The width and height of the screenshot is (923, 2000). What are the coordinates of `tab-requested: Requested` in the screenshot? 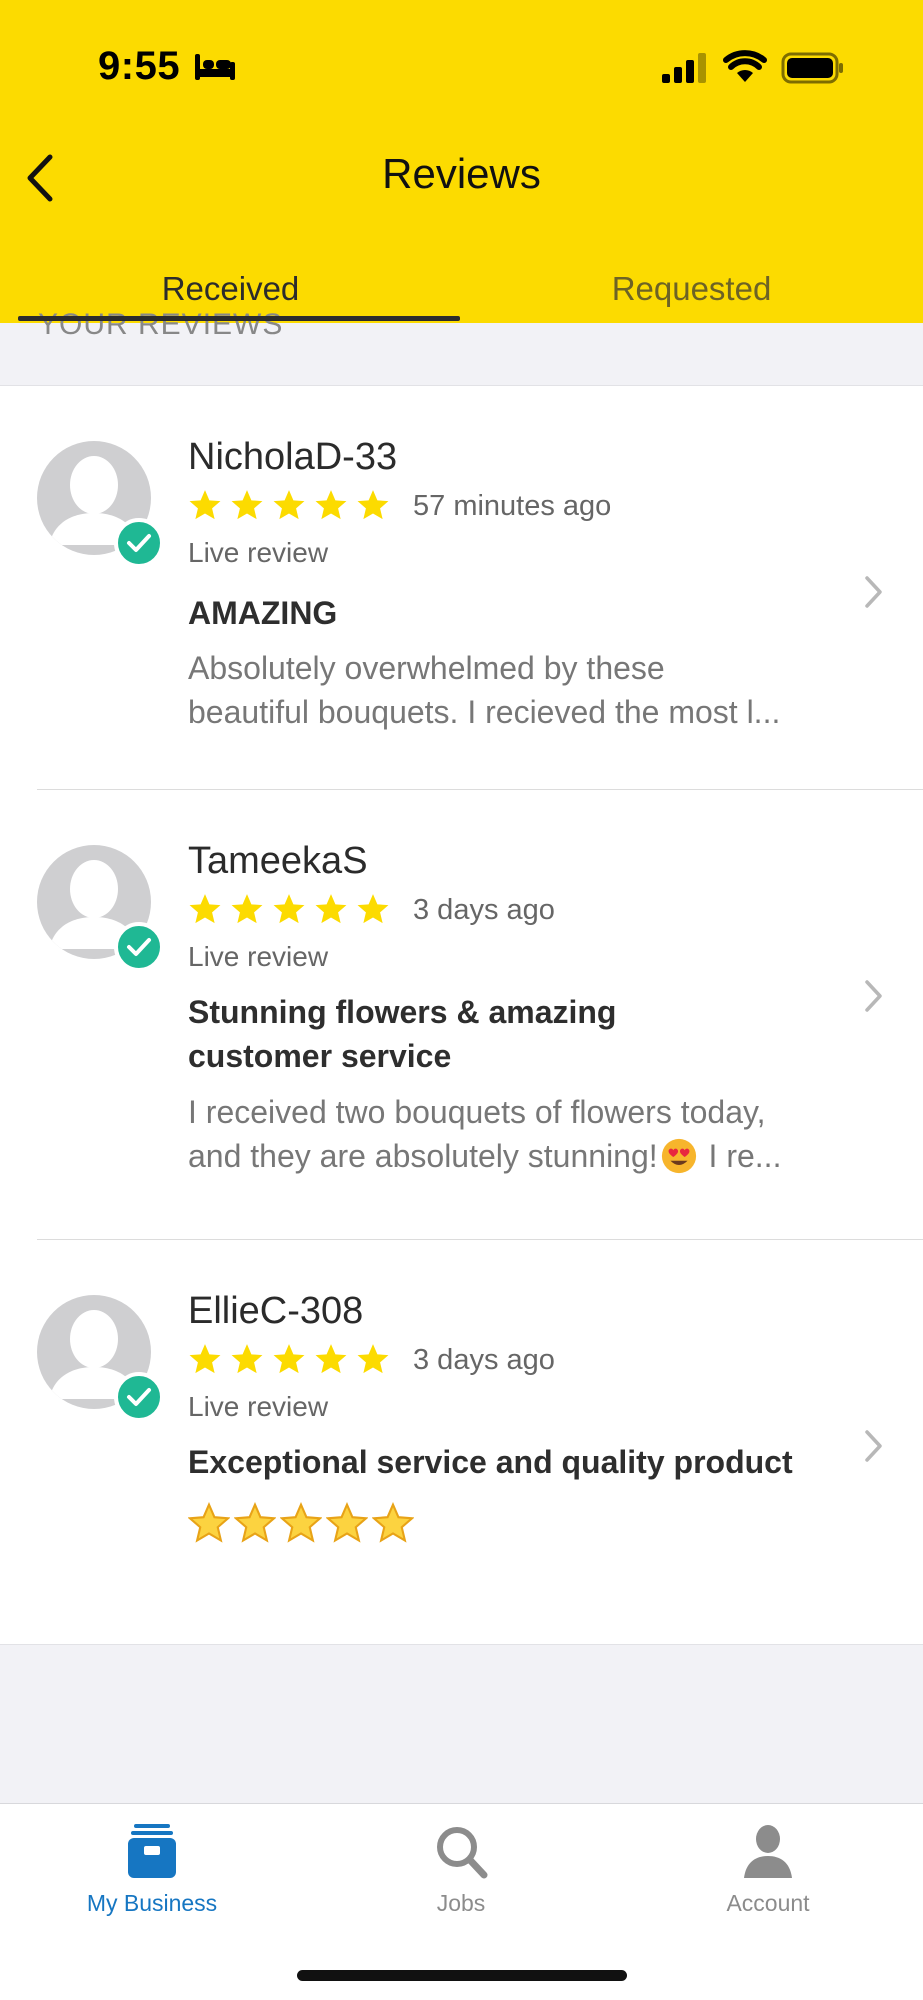 It's located at (691, 288).